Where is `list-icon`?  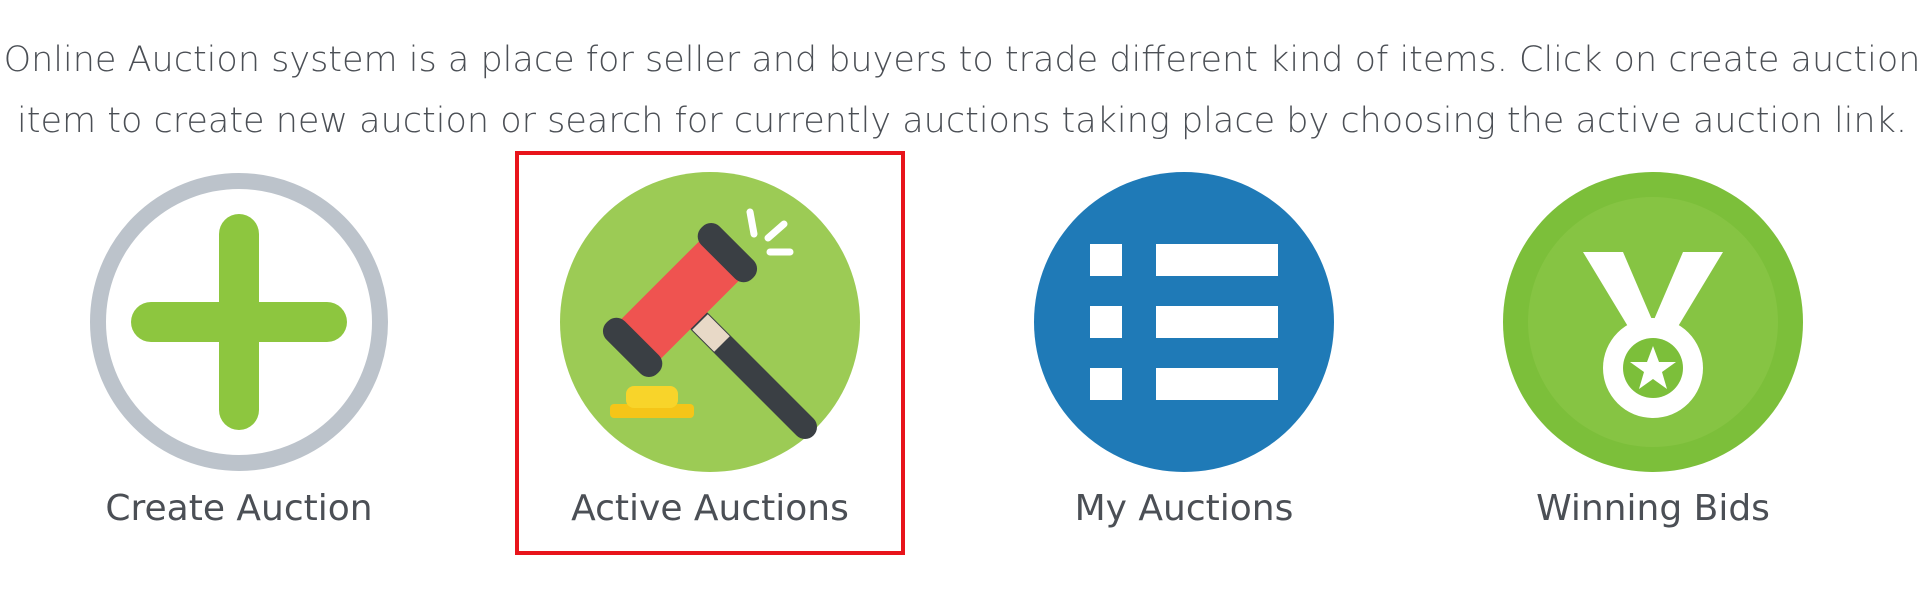 list-icon is located at coordinates (1184, 322).